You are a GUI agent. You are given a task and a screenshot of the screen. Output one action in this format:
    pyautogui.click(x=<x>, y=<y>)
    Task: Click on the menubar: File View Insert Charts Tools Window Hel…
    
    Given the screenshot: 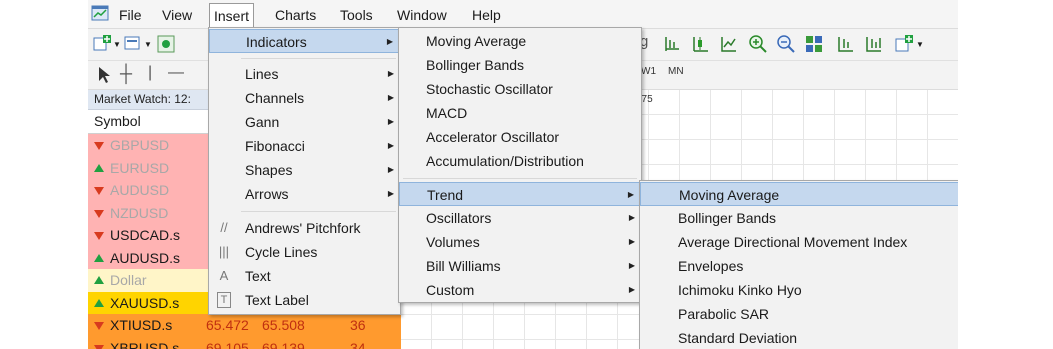 What is the action you would take?
    pyautogui.click(x=523, y=14)
    